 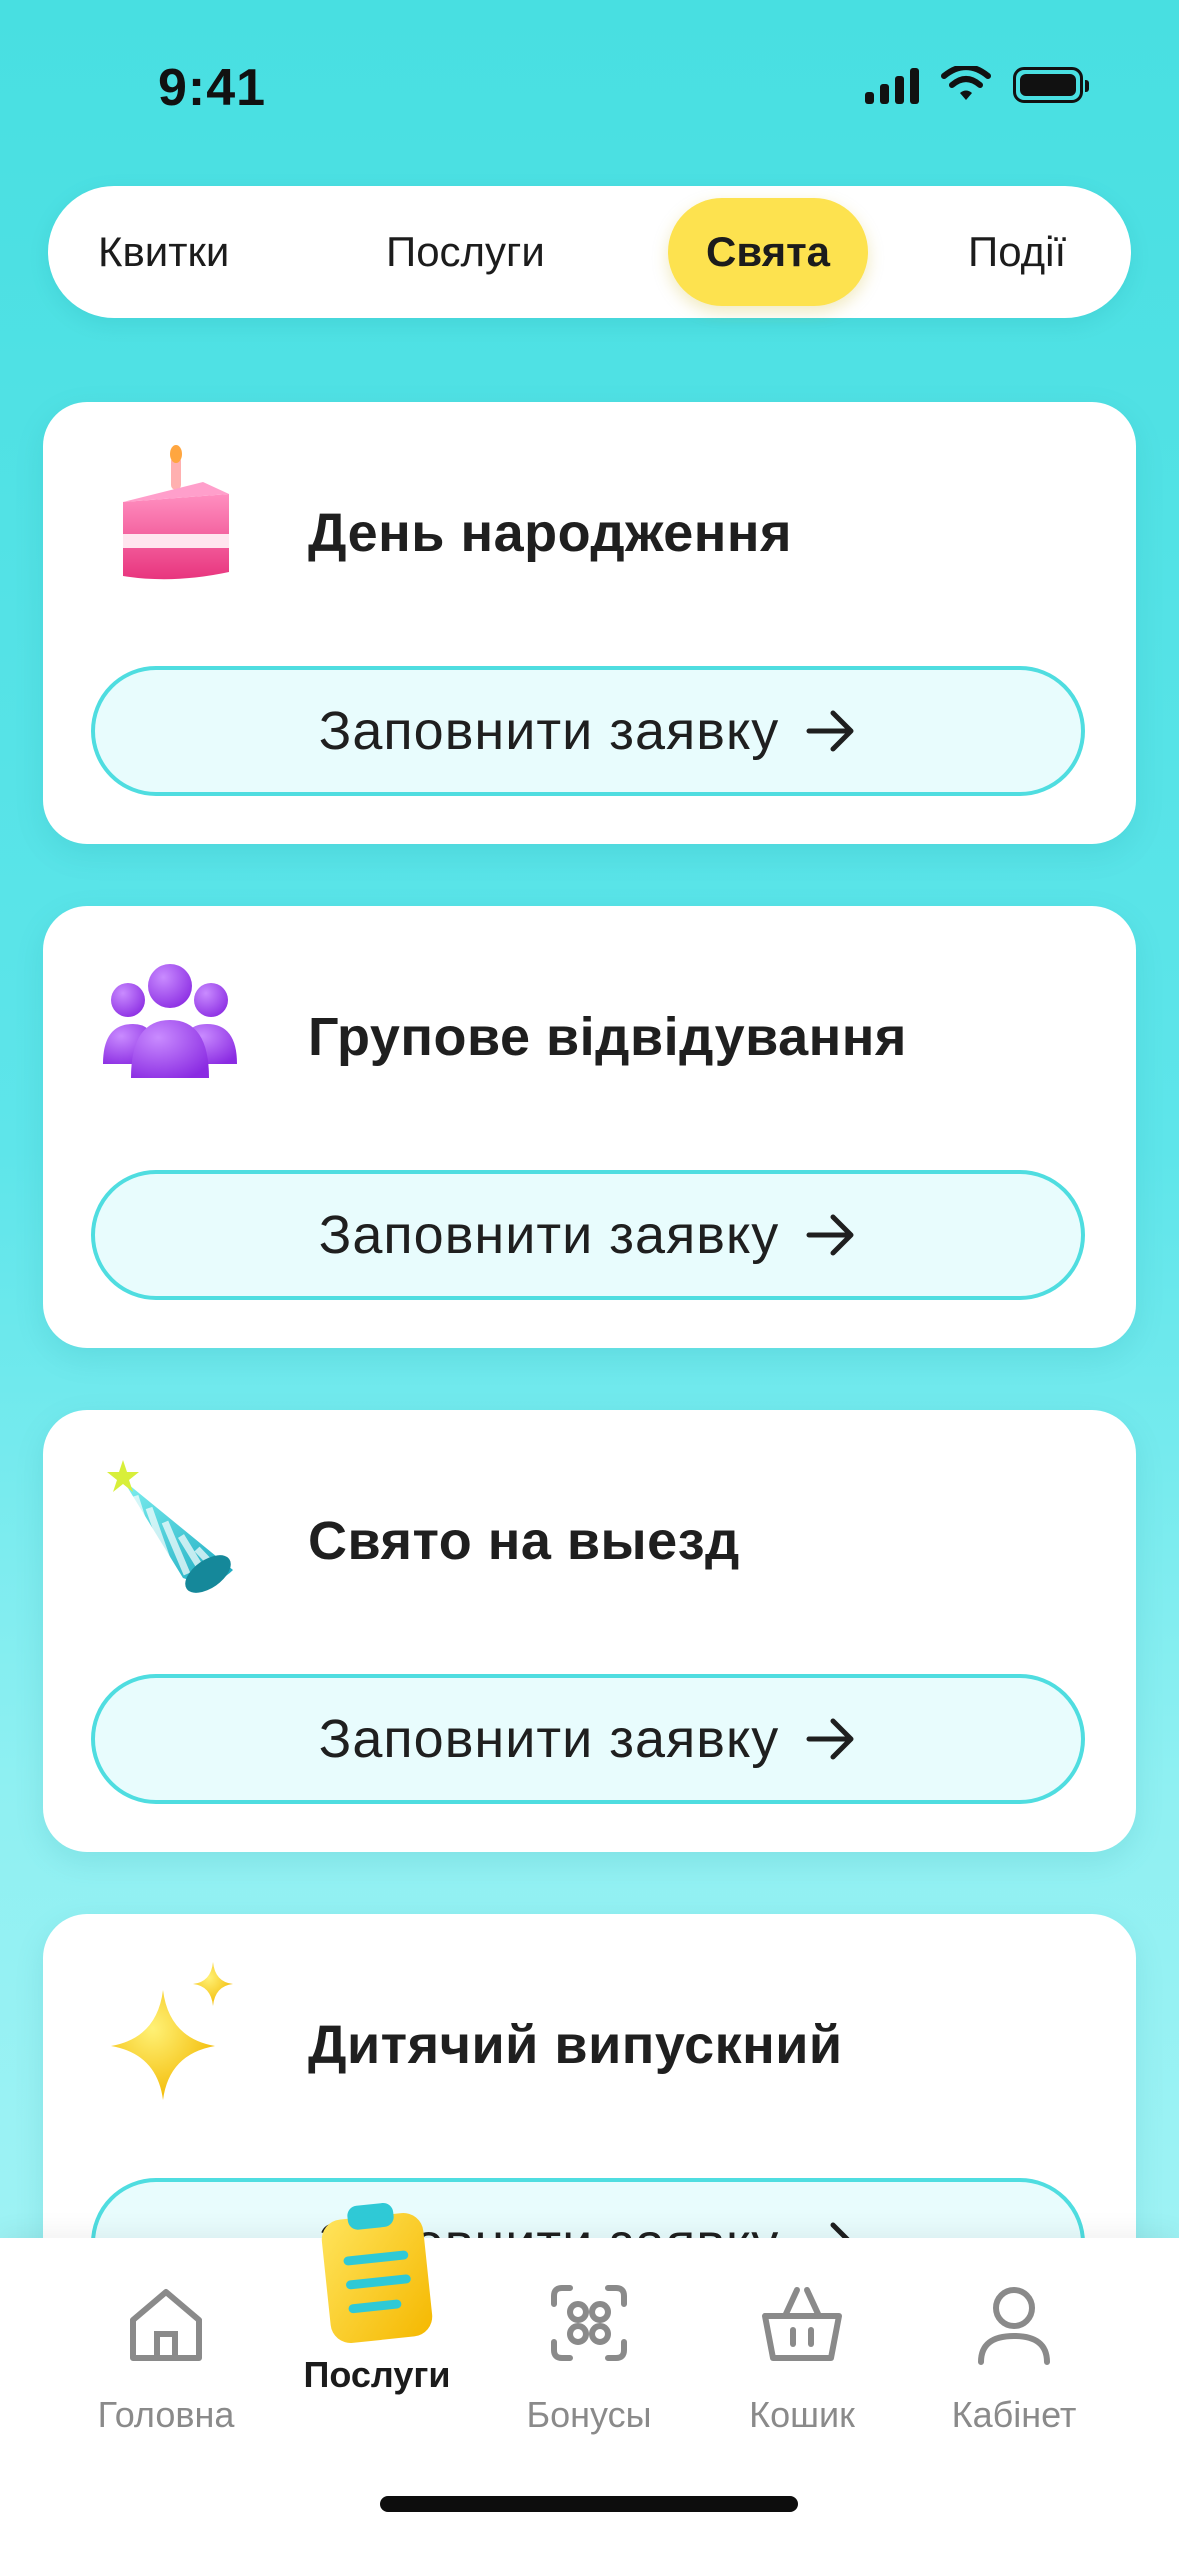 What do you see at coordinates (550, 533) in the screenshot?
I see `card-title: День народження` at bounding box center [550, 533].